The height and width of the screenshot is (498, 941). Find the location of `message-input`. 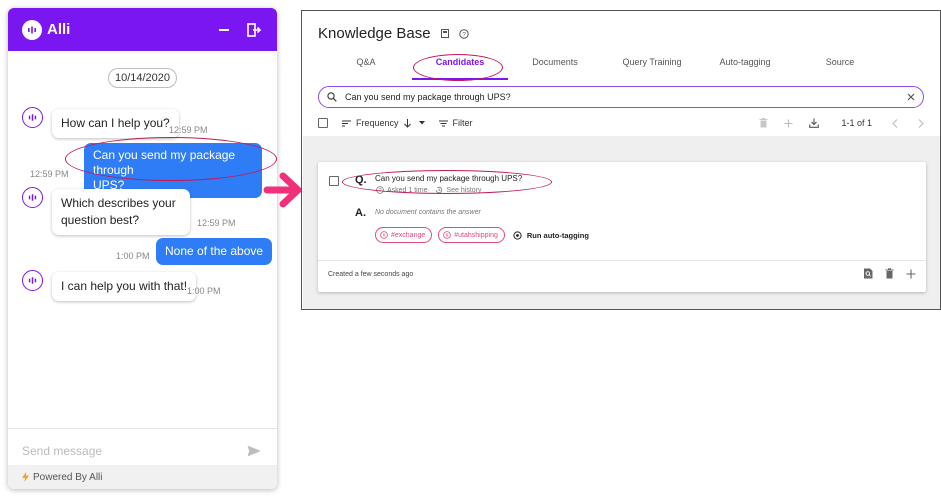

message-input is located at coordinates (133, 451).